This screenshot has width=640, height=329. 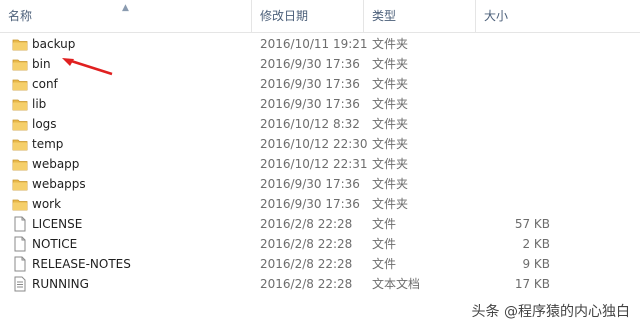 What do you see at coordinates (536, 244) in the screenshot?
I see `file-size: 2 KB` at bounding box center [536, 244].